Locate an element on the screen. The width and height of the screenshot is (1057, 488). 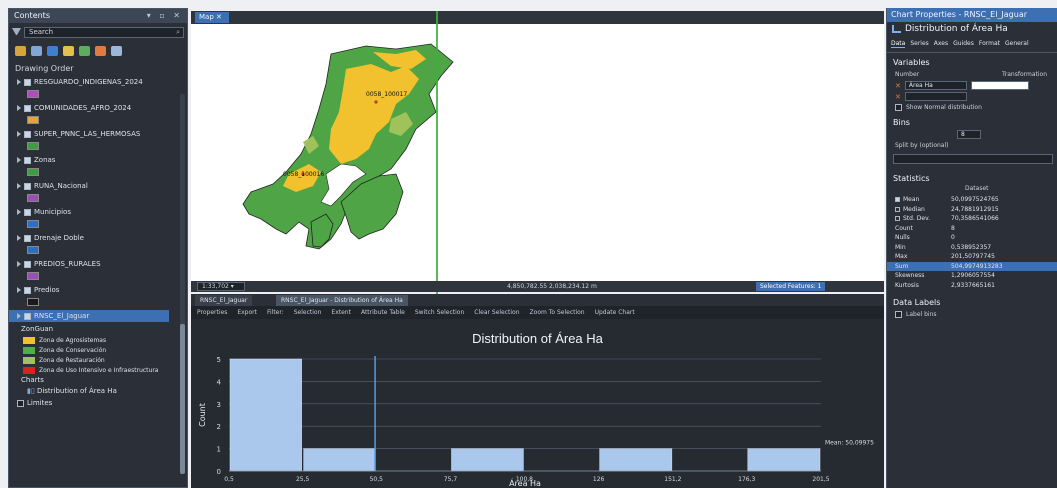
layer-item: SUPER_PNNC_LAS_HERMOSAS is located at coordinates (98, 141).